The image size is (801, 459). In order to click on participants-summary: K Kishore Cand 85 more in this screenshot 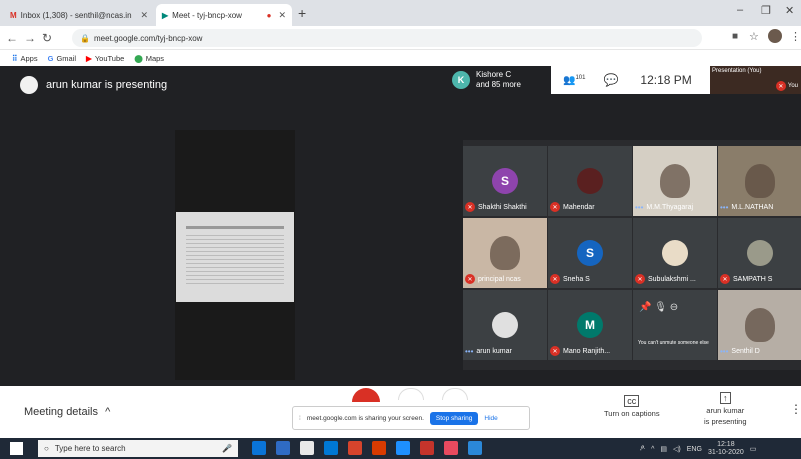, I will do `click(486, 80)`.